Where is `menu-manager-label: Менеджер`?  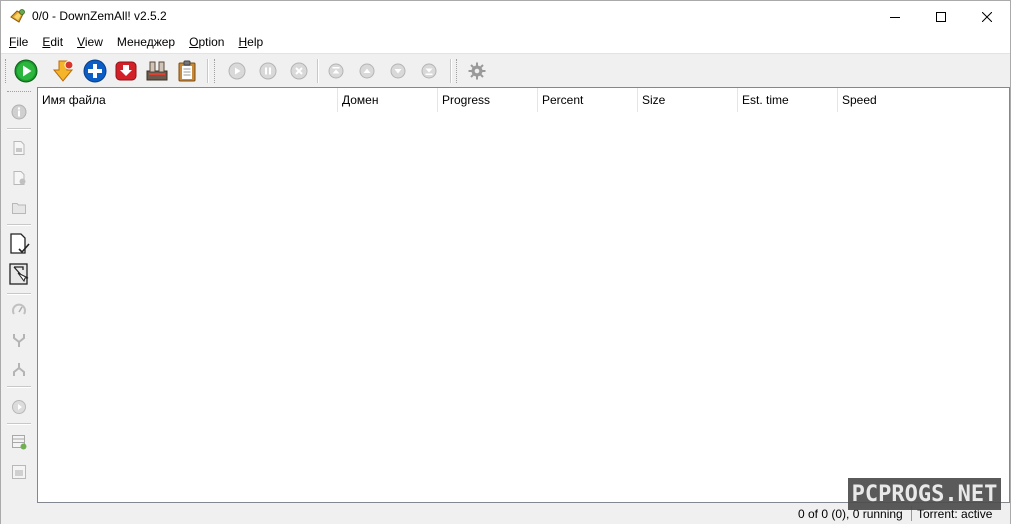 menu-manager-label: Менеджер is located at coordinates (146, 42).